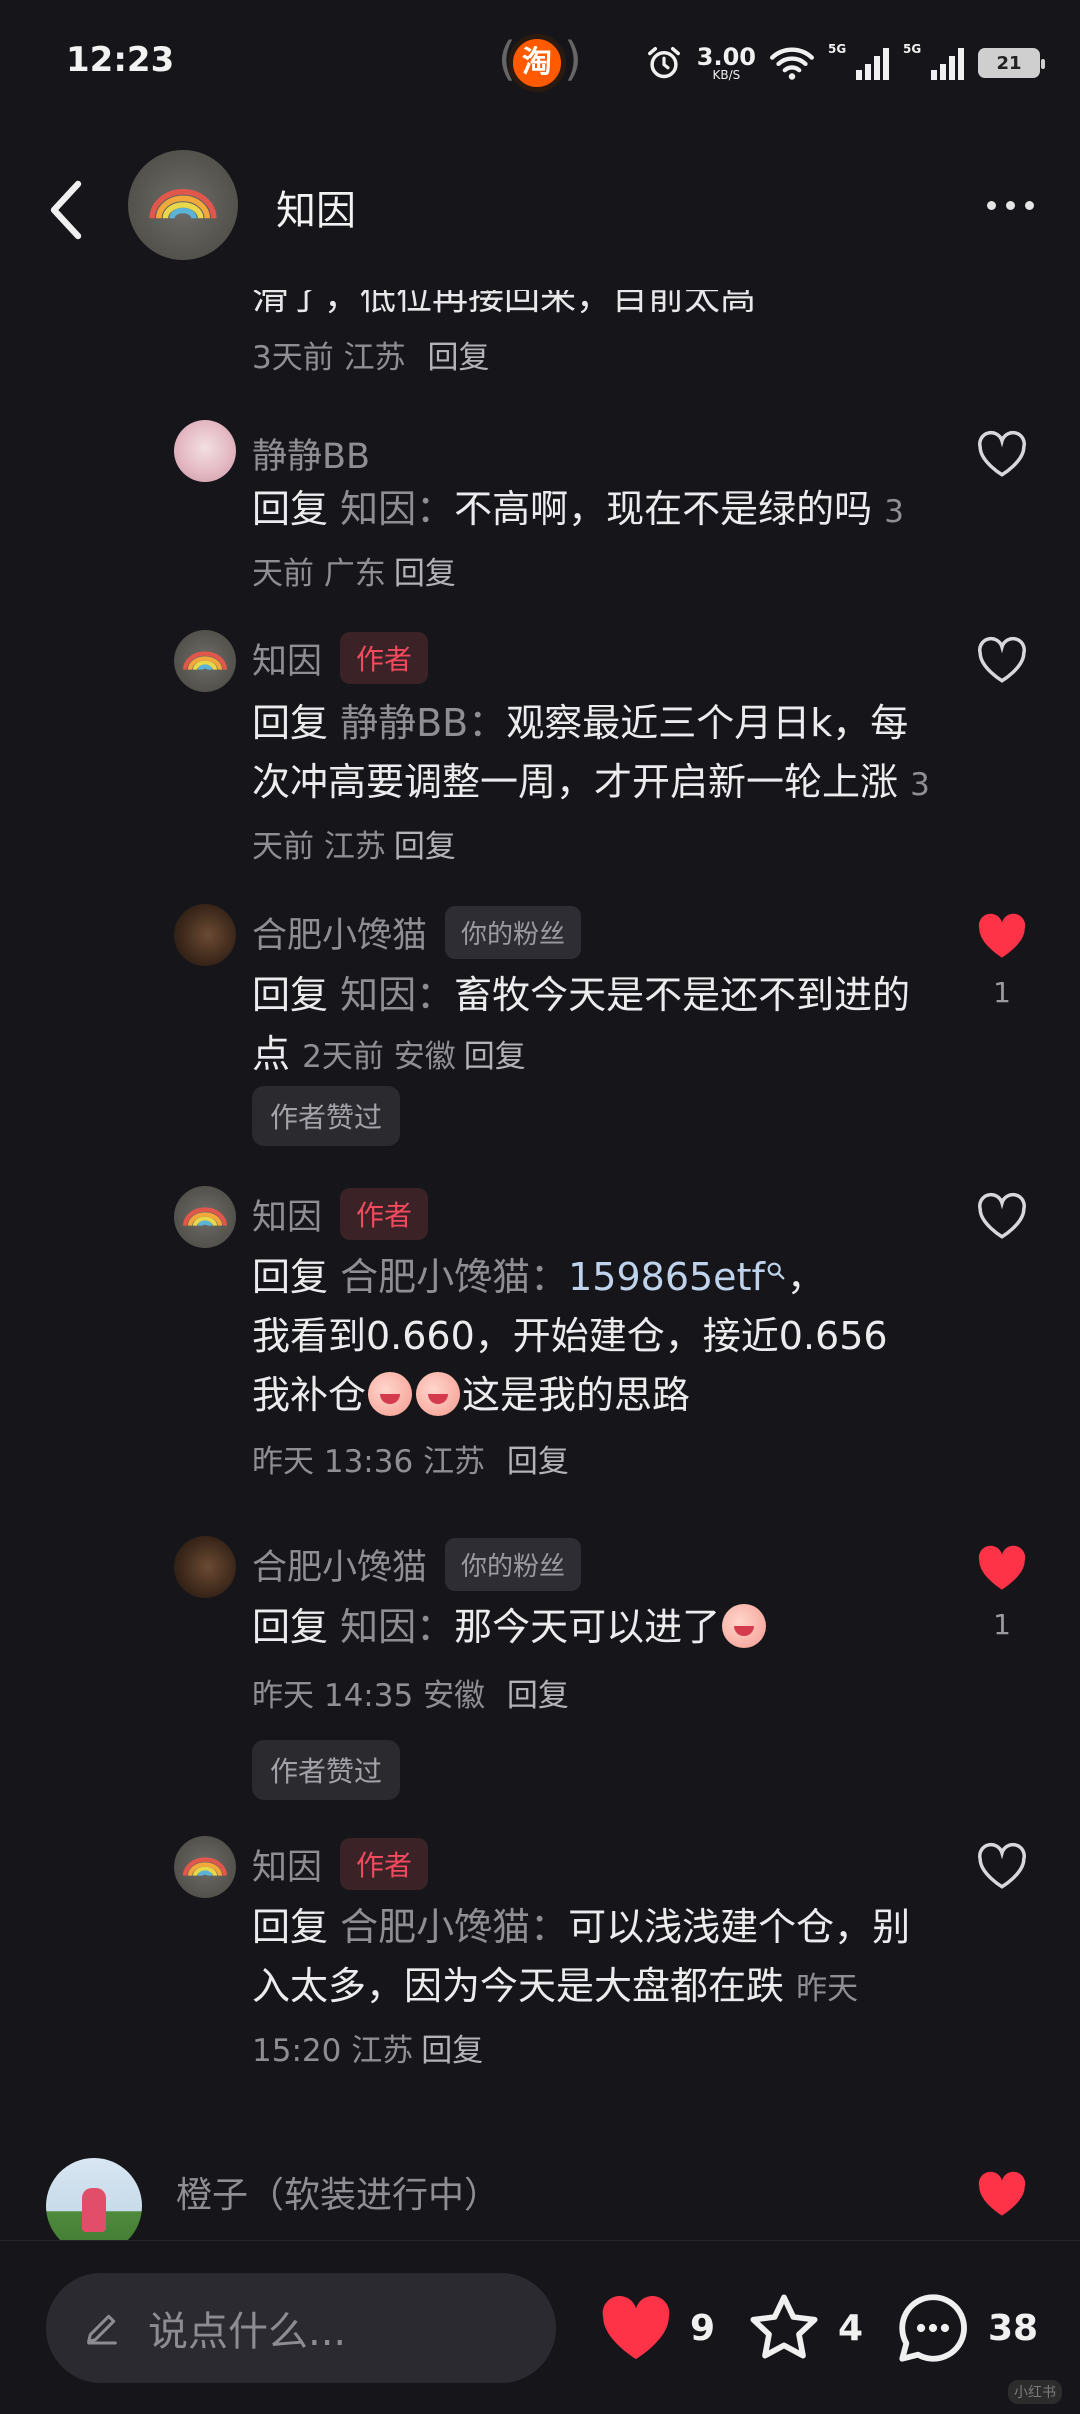  What do you see at coordinates (576, 1395) in the screenshot?
I see `reply-content: 这是我的思路` at bounding box center [576, 1395].